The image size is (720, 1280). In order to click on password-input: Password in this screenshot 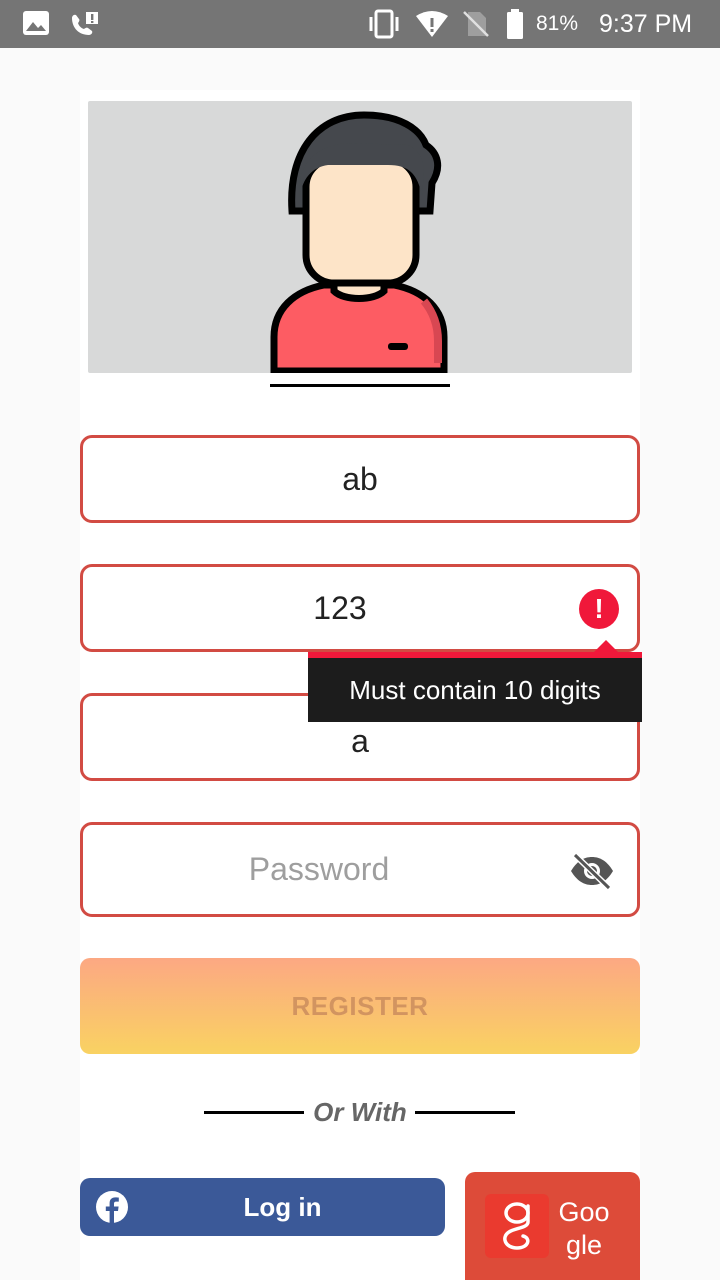, I will do `click(360, 869)`.